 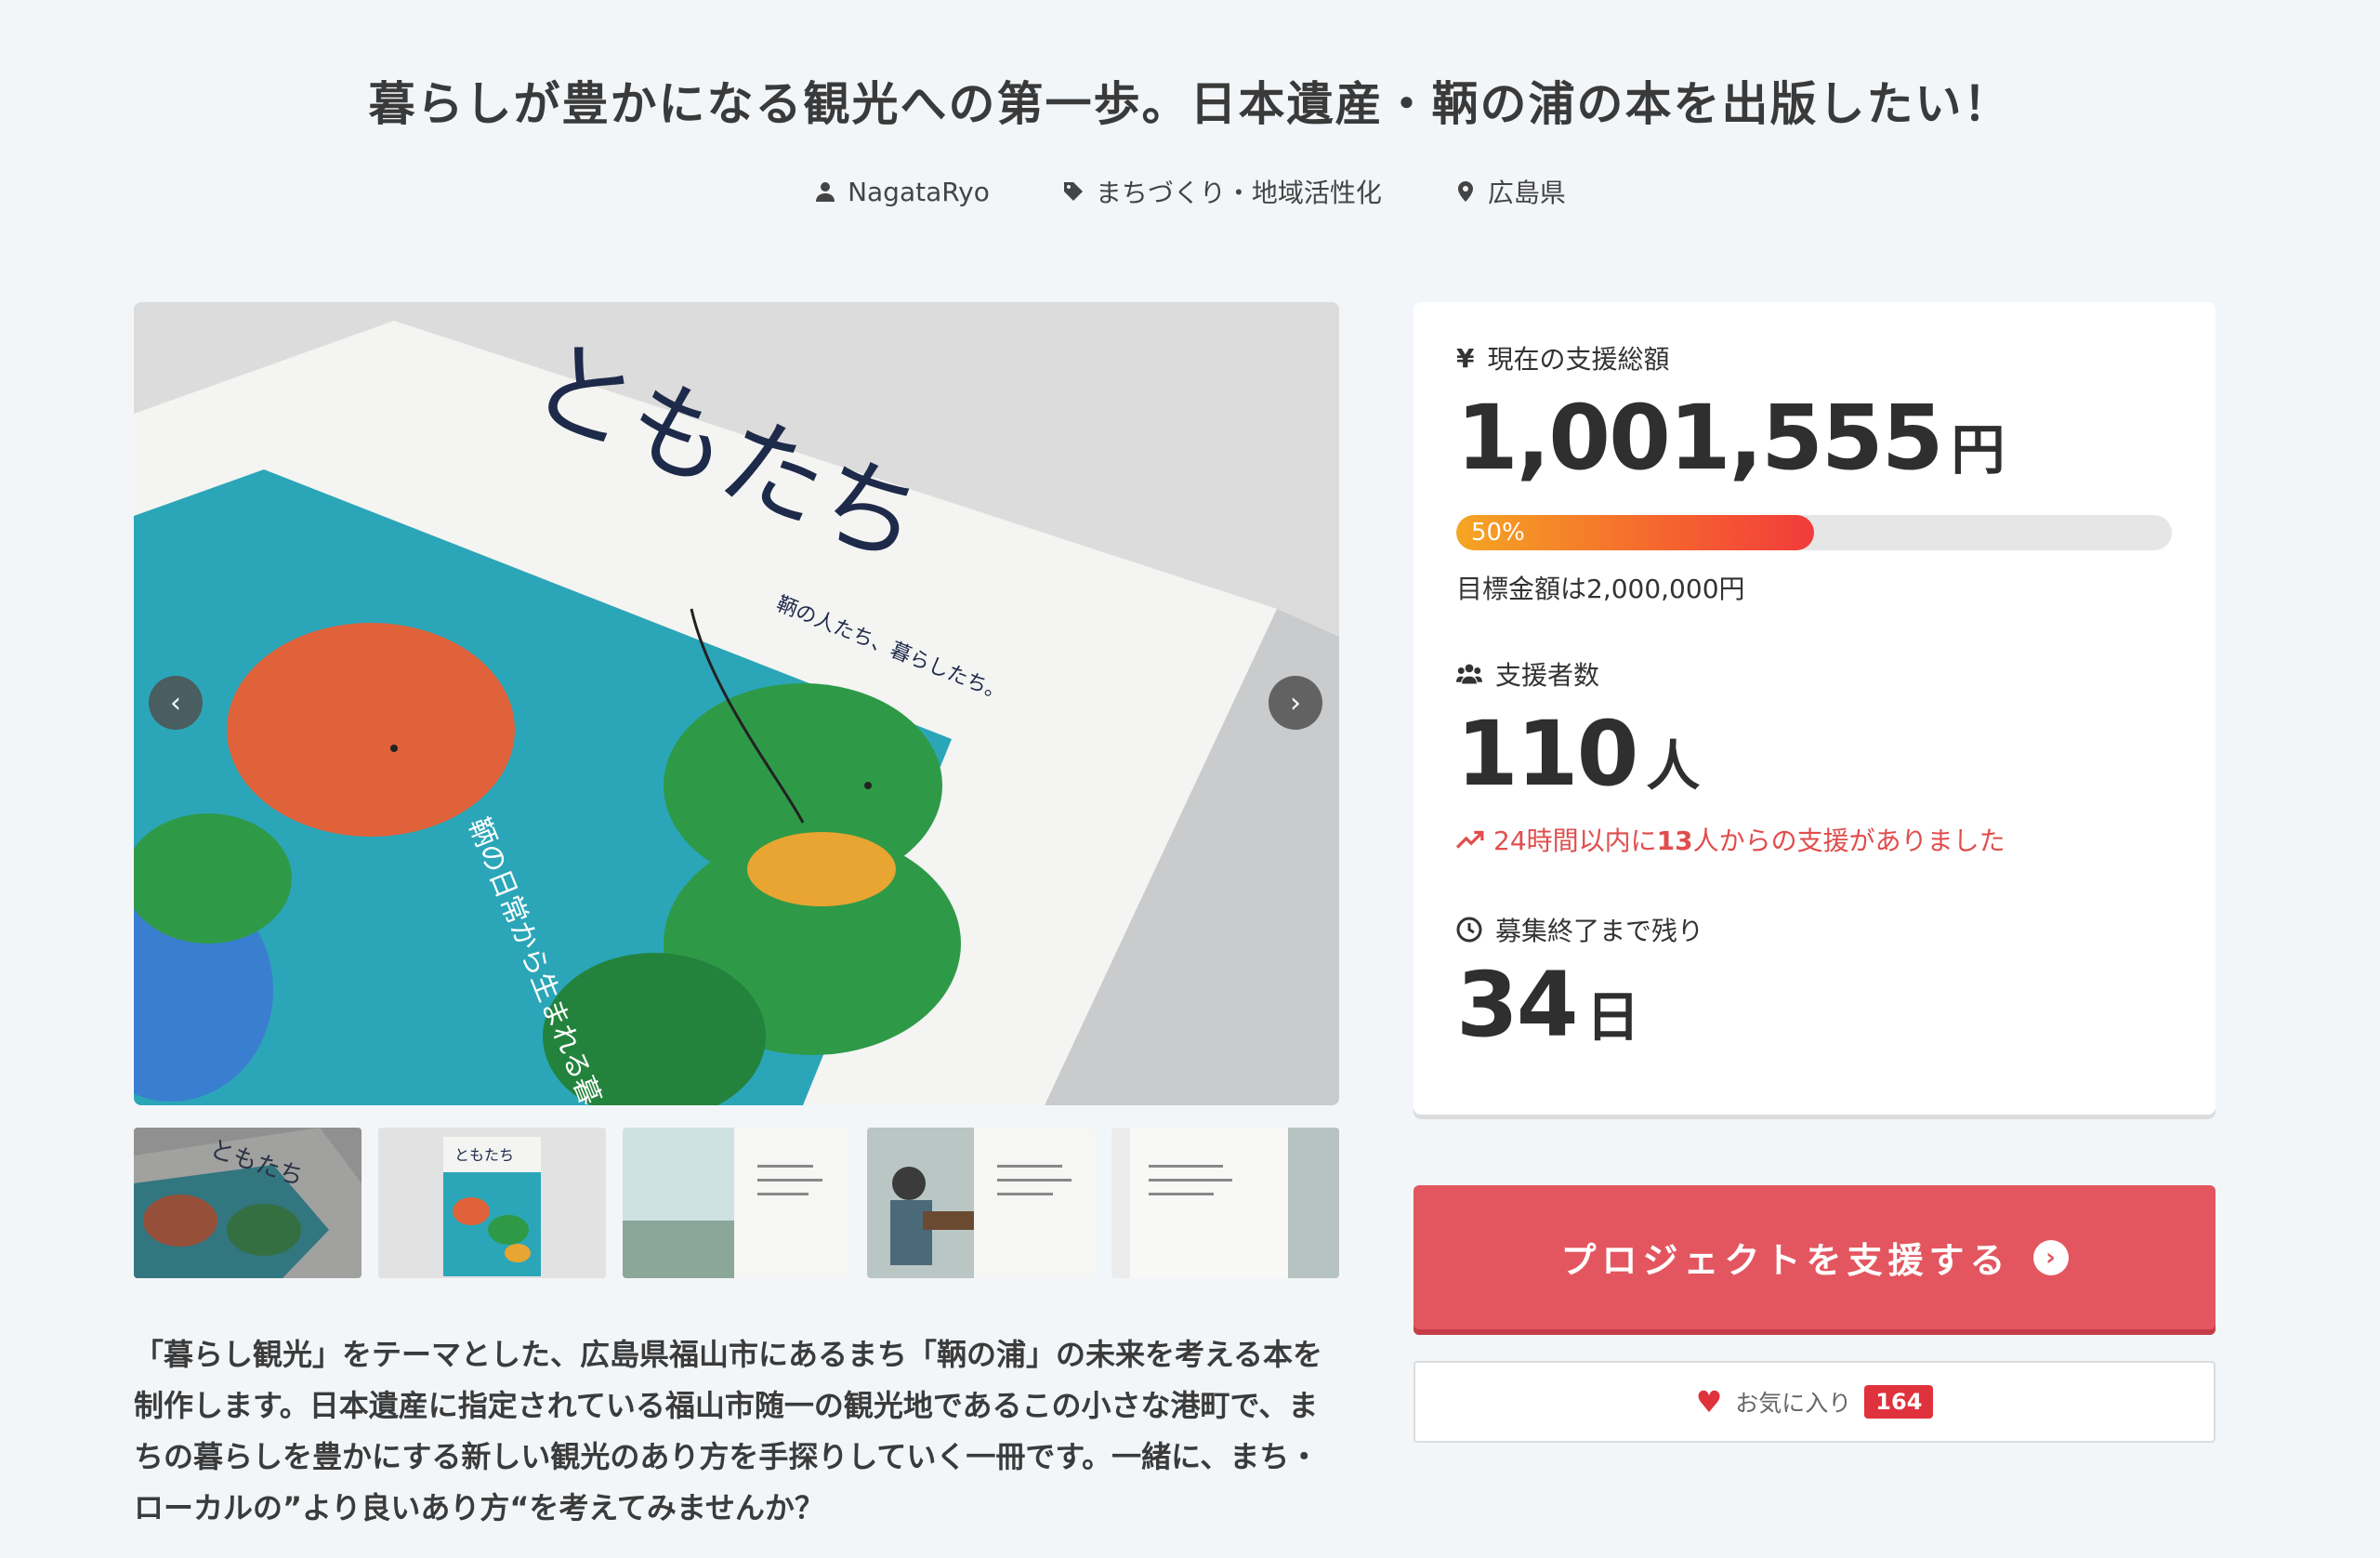 I want to click on tag-icon, so click(x=1073, y=191).